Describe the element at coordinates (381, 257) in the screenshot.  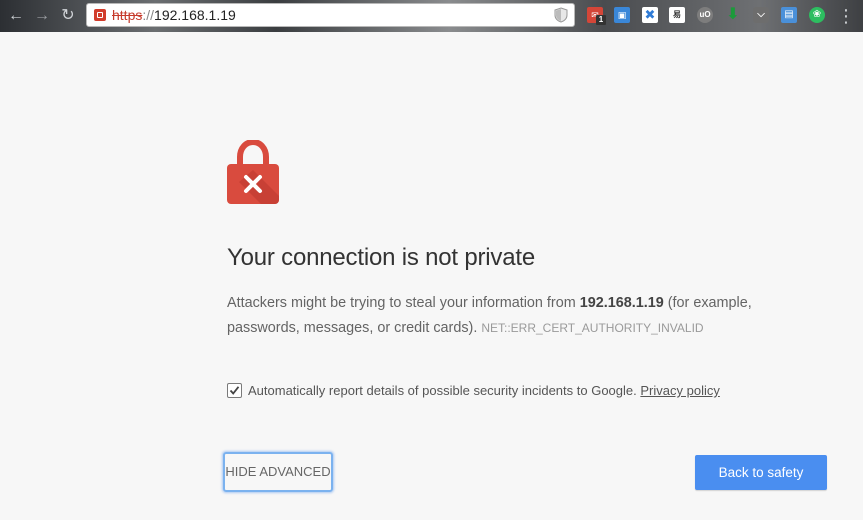
I see `page-title: Your connection is not private` at that location.